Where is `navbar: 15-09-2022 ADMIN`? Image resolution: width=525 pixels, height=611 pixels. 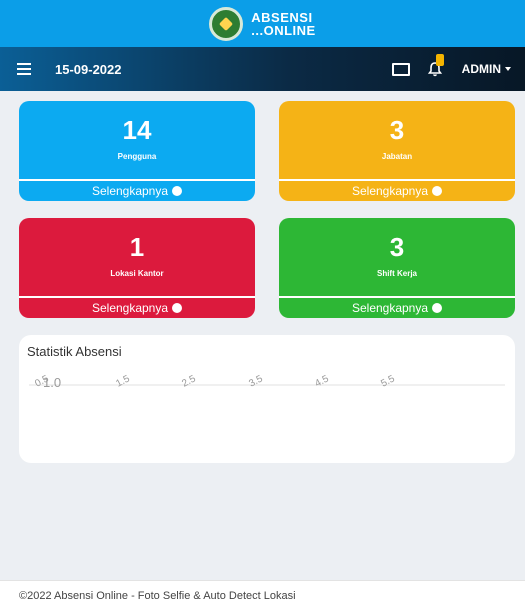 navbar: 15-09-2022 ADMIN is located at coordinates (262, 69).